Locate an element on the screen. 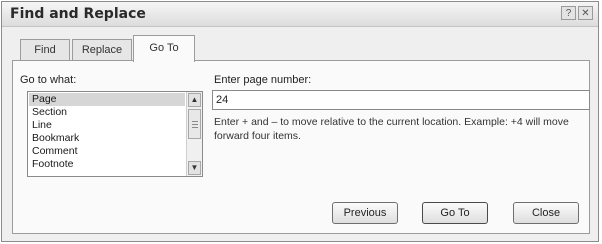 This screenshot has height=244, width=602. dialog-title: Find and Replace is located at coordinates (78, 14).